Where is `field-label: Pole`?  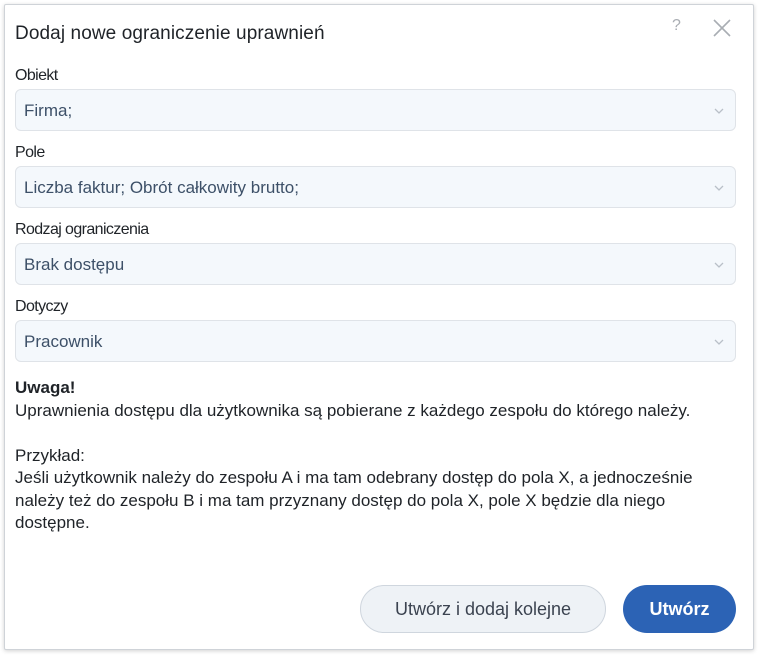 field-label: Pole is located at coordinates (30, 152).